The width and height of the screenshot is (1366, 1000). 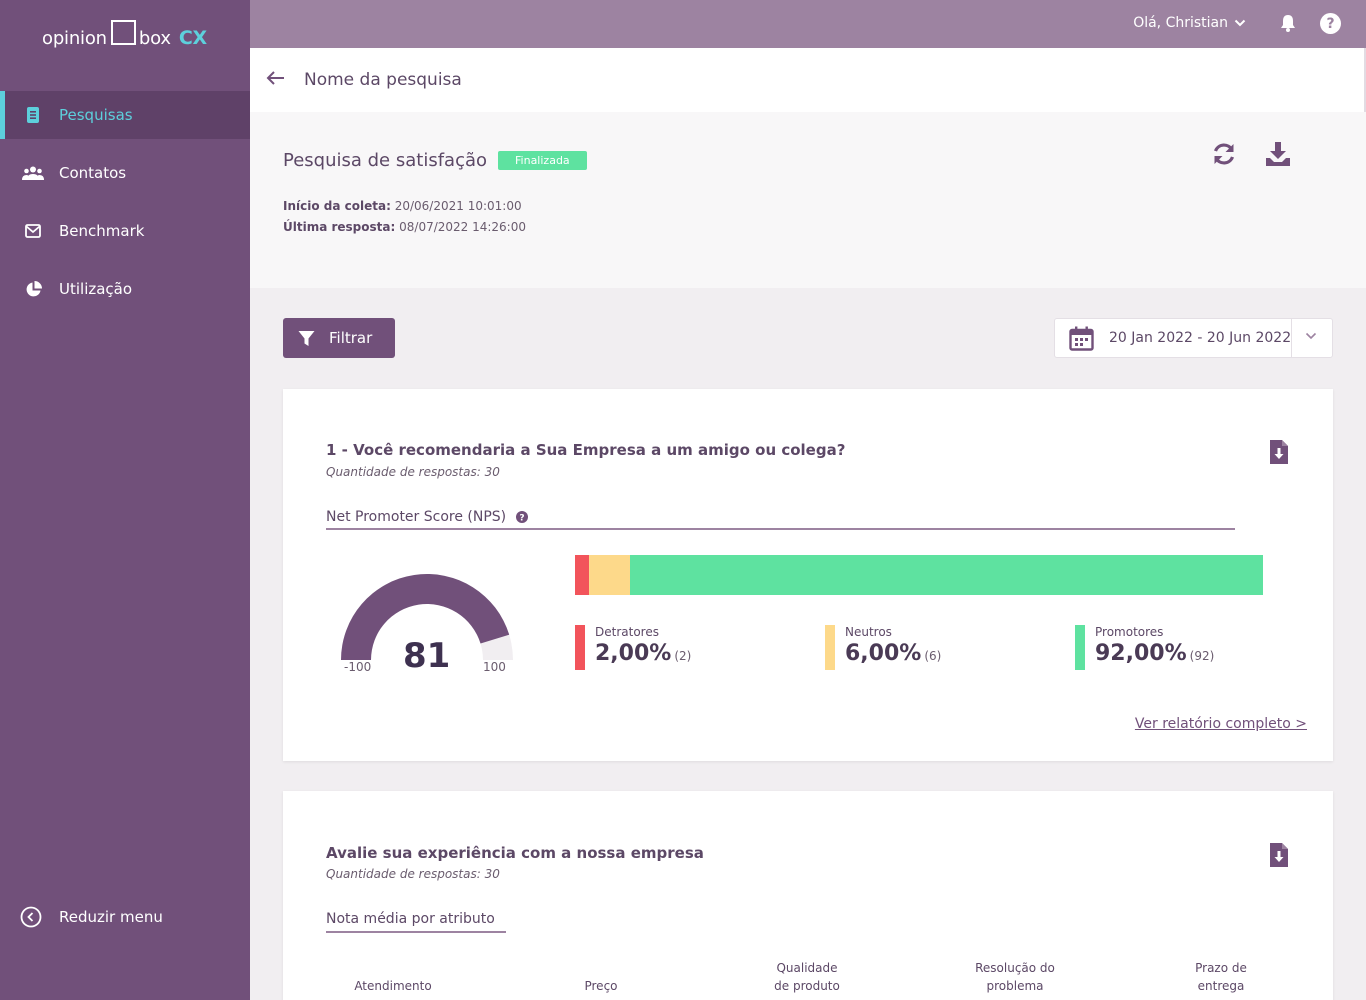 I want to click on detractors-label: Detratores, so click(x=627, y=632).